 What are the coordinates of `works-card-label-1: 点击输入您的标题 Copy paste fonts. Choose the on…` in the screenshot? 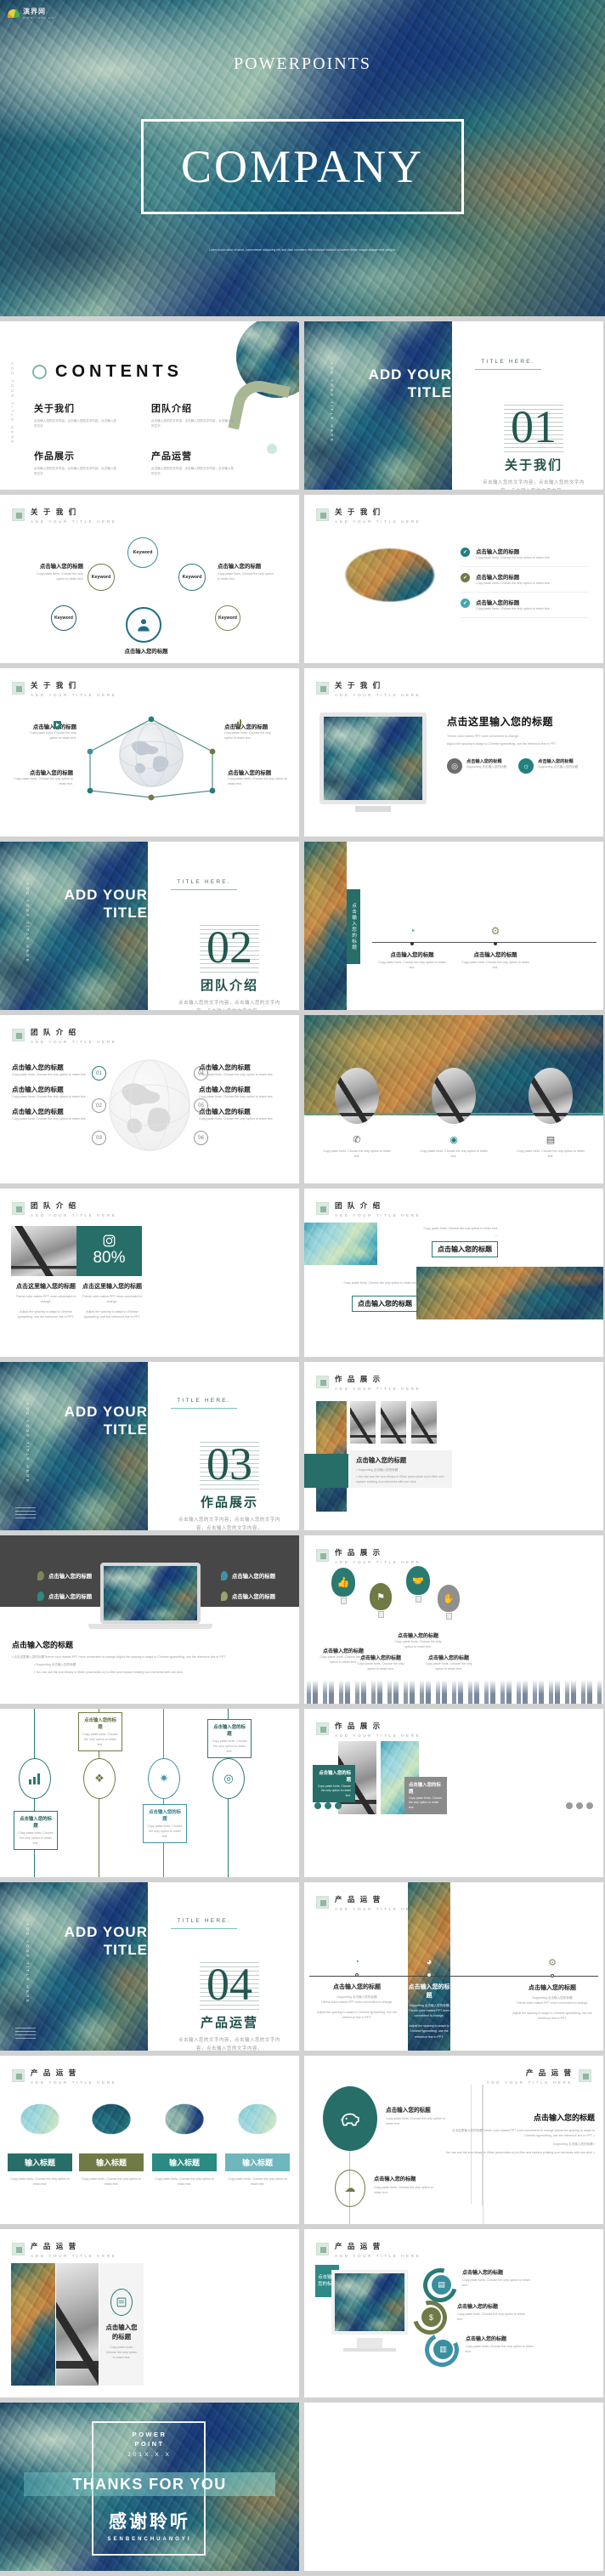 It's located at (334, 1784).